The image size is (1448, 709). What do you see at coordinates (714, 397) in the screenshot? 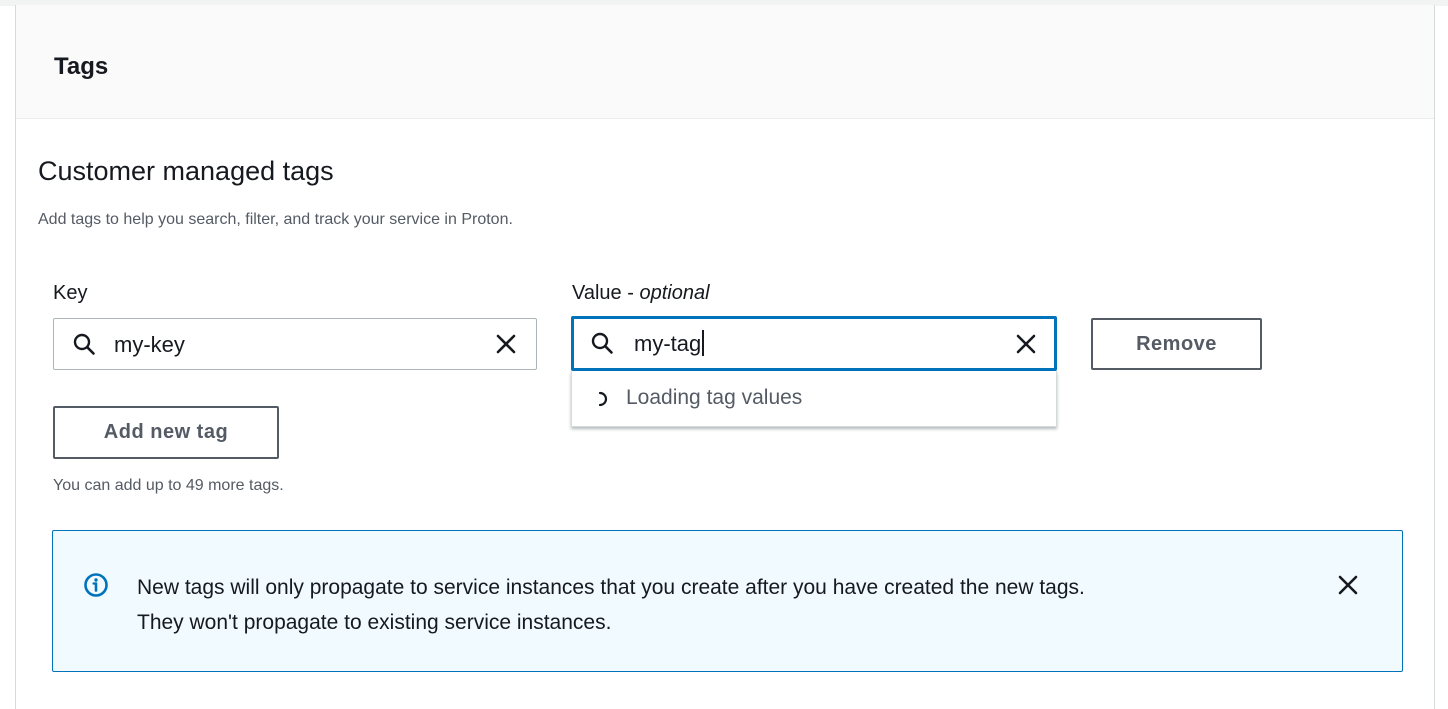
I see `loading-text: Loading tag values` at bounding box center [714, 397].